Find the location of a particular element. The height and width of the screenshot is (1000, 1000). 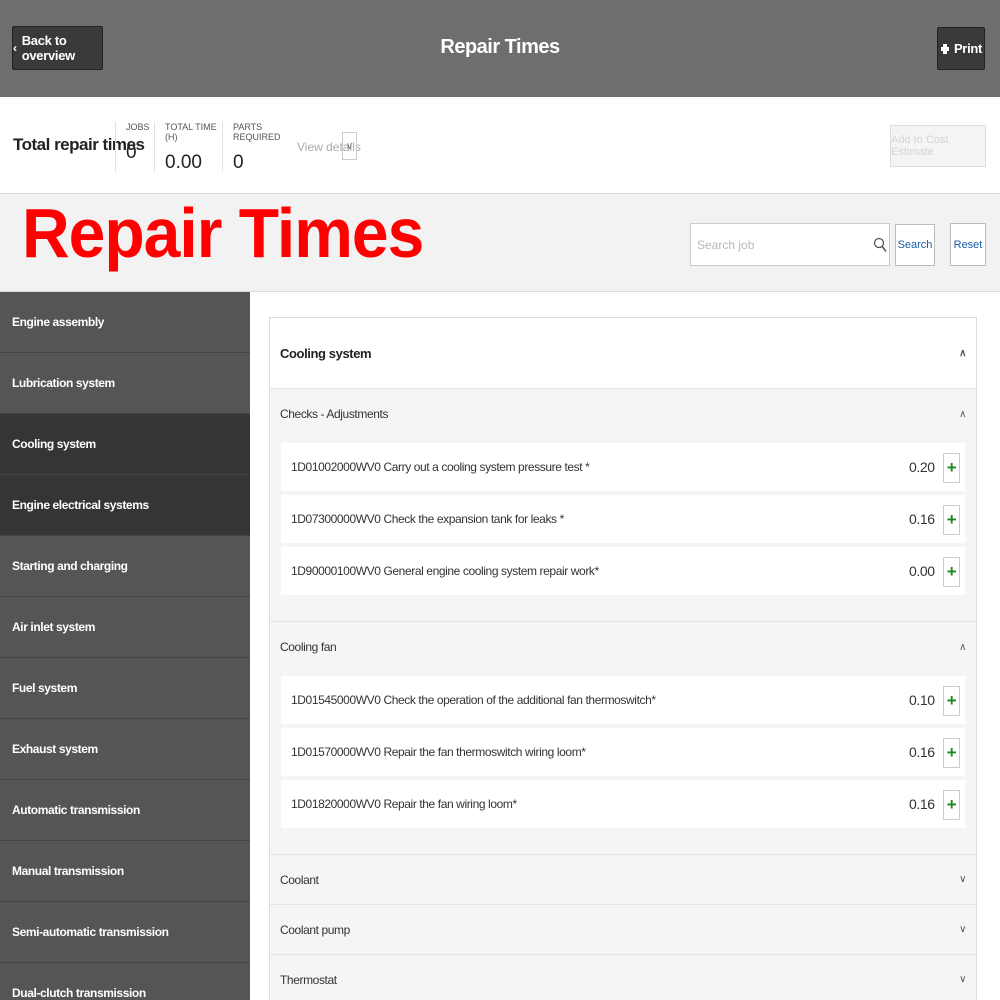

search-input is located at coordinates (776, 244).